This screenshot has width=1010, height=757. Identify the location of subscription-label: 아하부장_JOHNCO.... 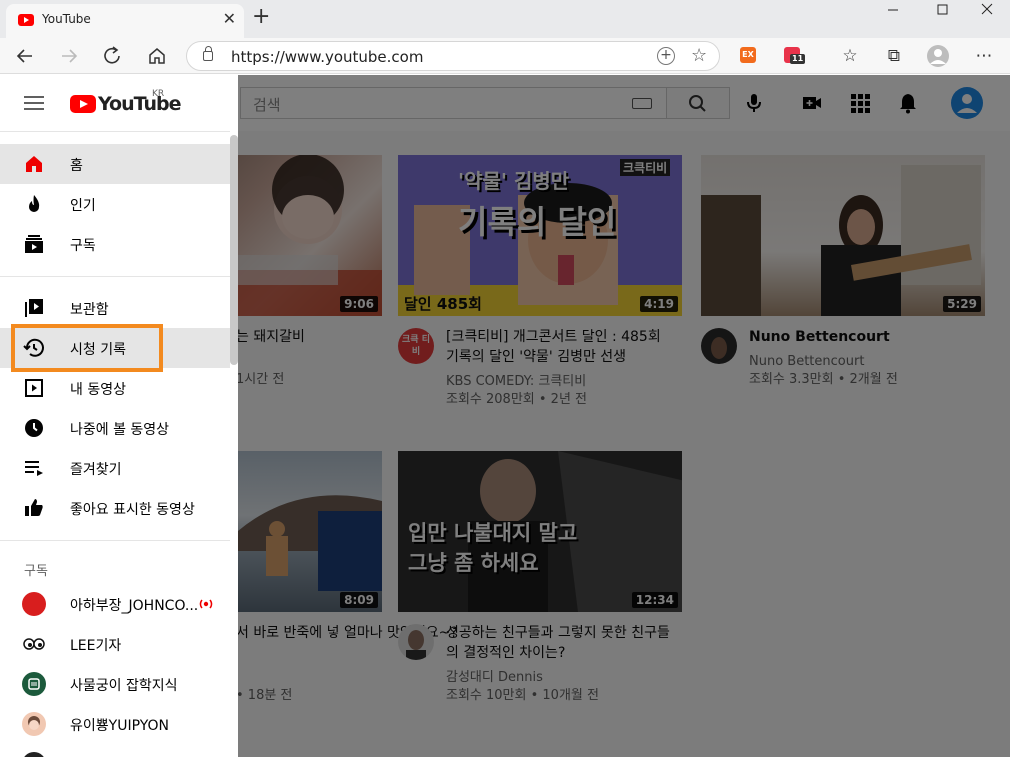
(134, 606).